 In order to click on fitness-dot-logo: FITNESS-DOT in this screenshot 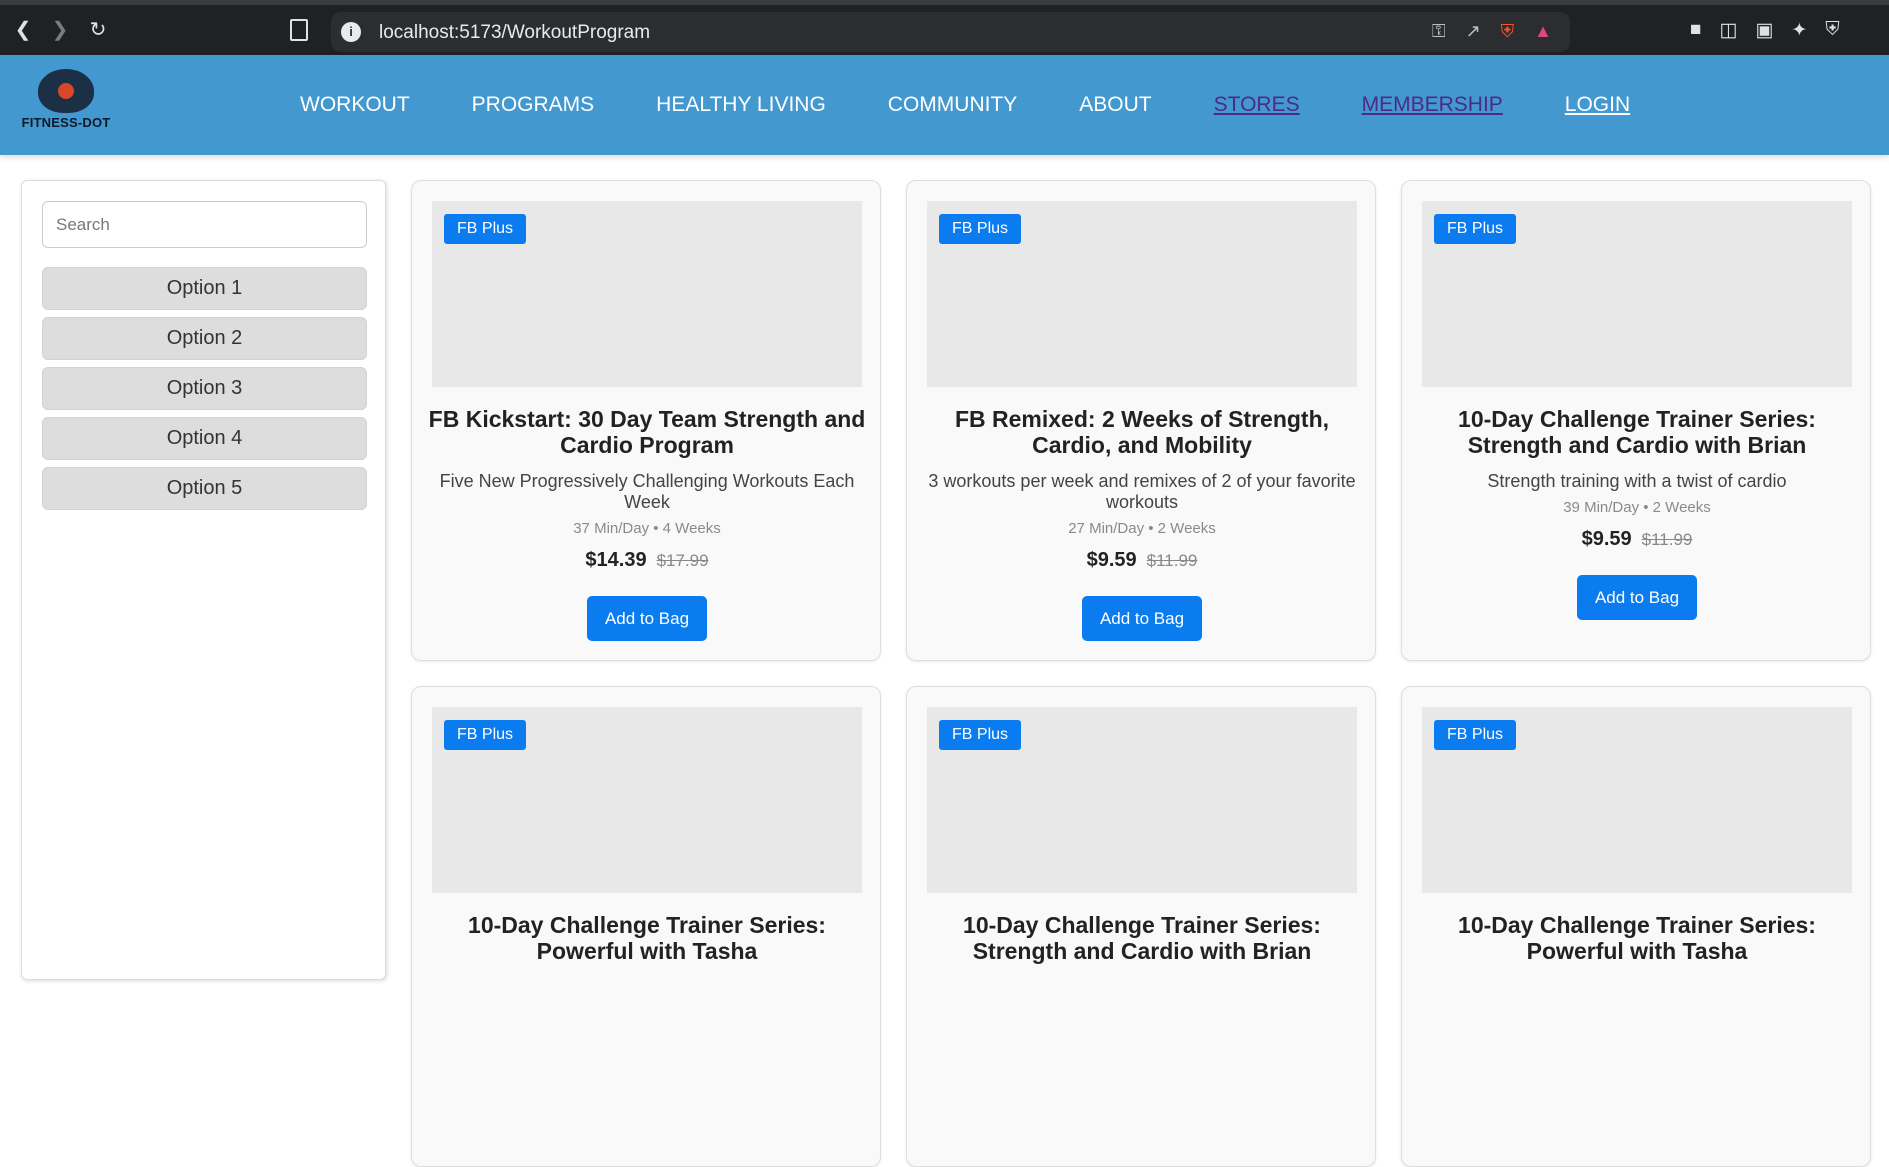, I will do `click(66, 104)`.